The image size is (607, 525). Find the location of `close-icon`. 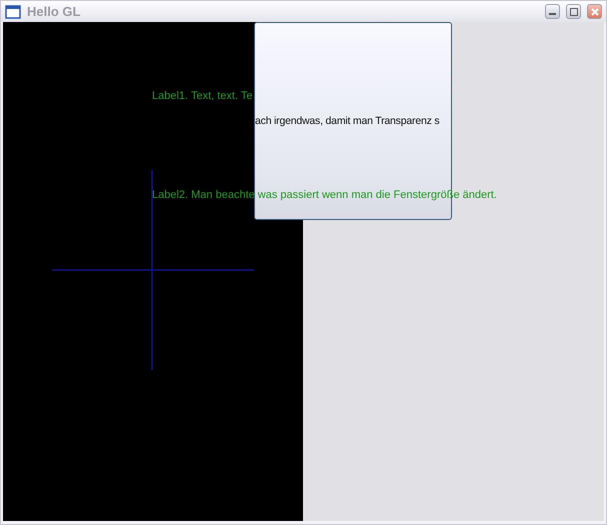

close-icon is located at coordinates (594, 12).